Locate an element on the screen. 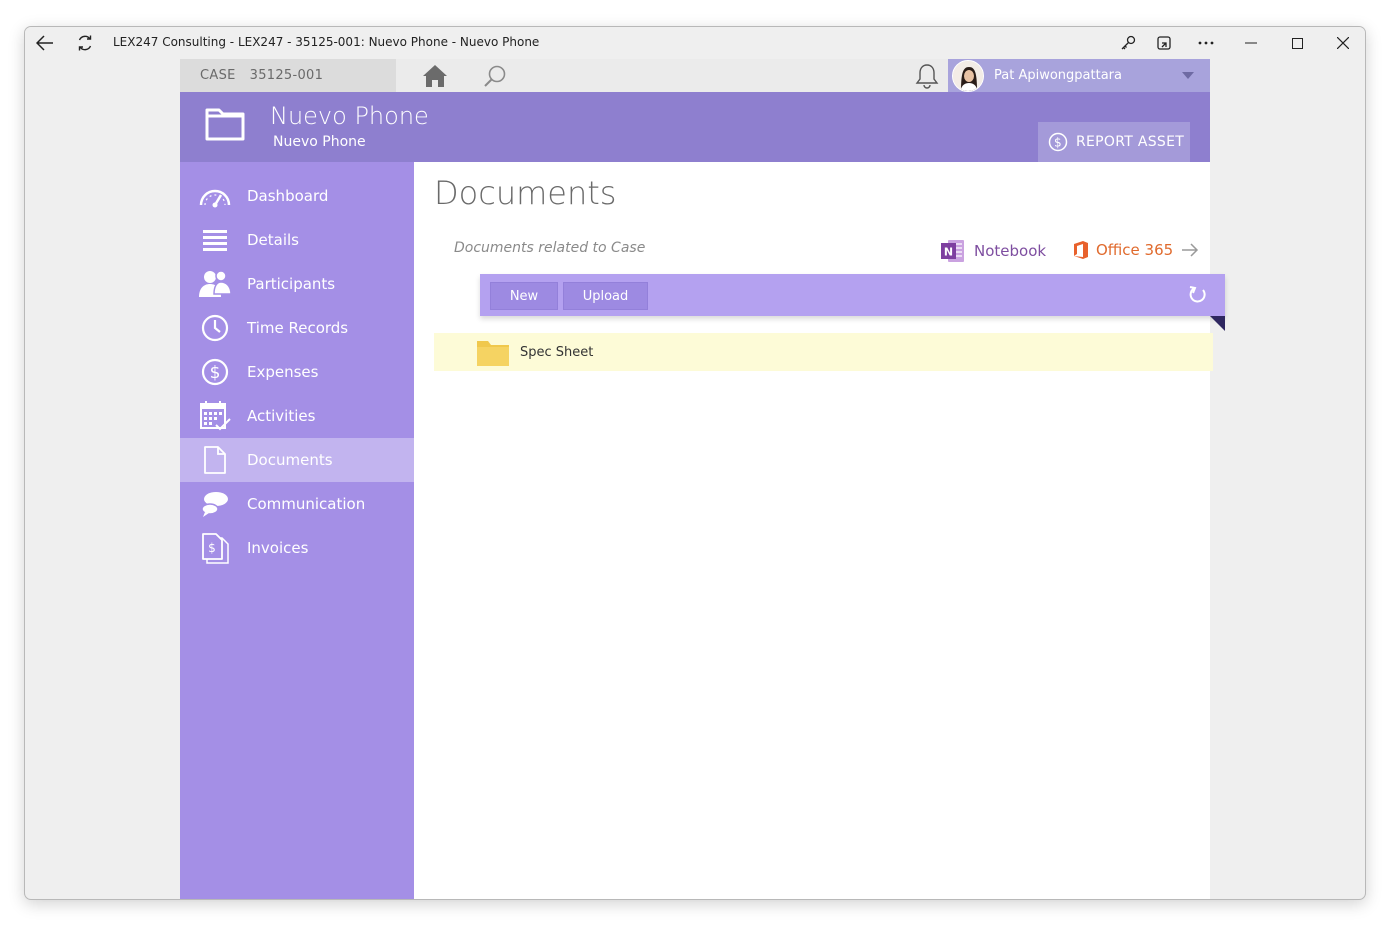 Image resolution: width=1390 pixels, height=925 pixels. office365-link: Office 365 is located at coordinates (1135, 250).